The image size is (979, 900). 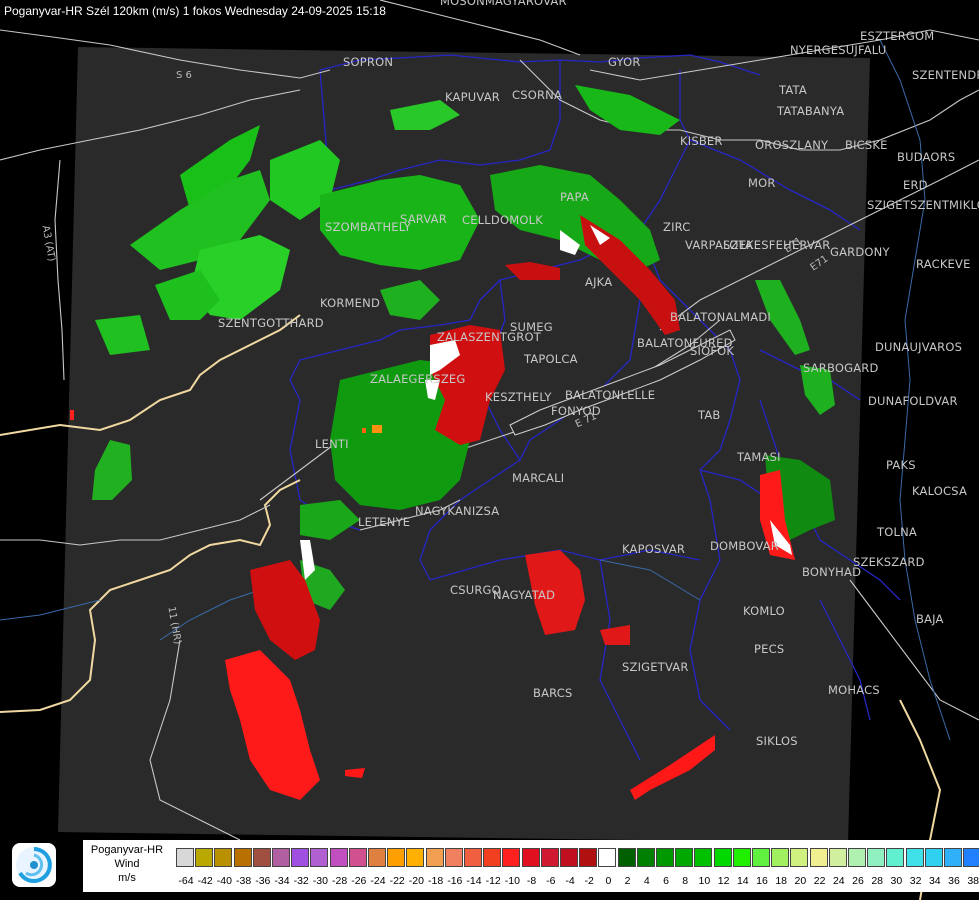 I want to click on legend-source: Poganyvar-HR, so click(x=127, y=850).